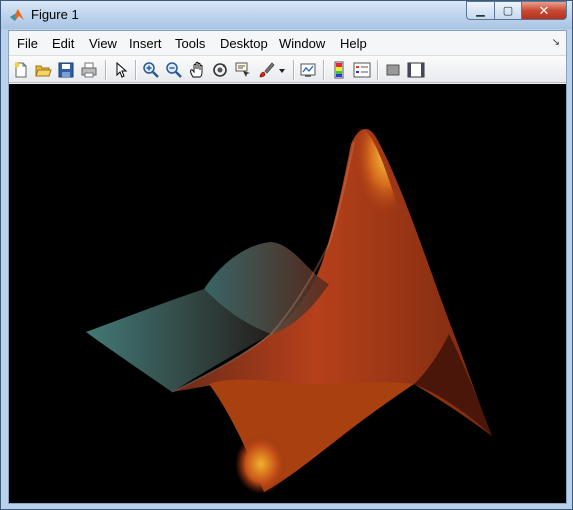 This screenshot has width=573, height=510. I want to click on show-plot-tools-icon, so click(416, 70).